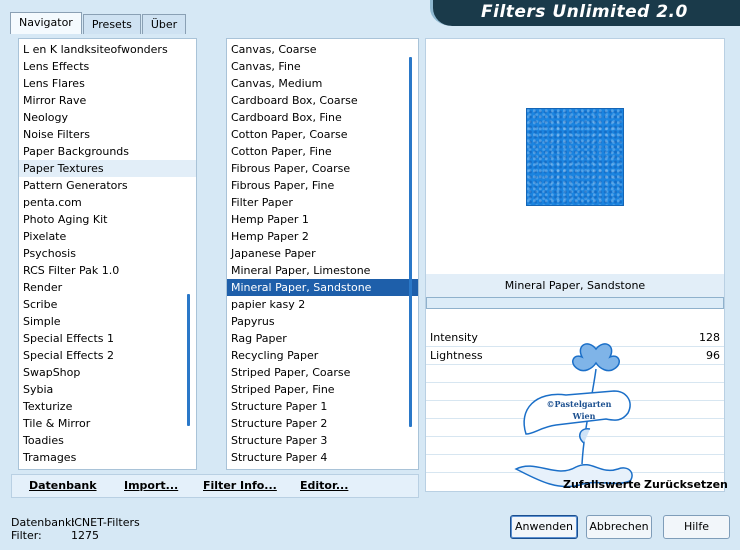 This screenshot has width=740, height=550. What do you see at coordinates (107, 287) in the screenshot?
I see `category-item: Render` at bounding box center [107, 287].